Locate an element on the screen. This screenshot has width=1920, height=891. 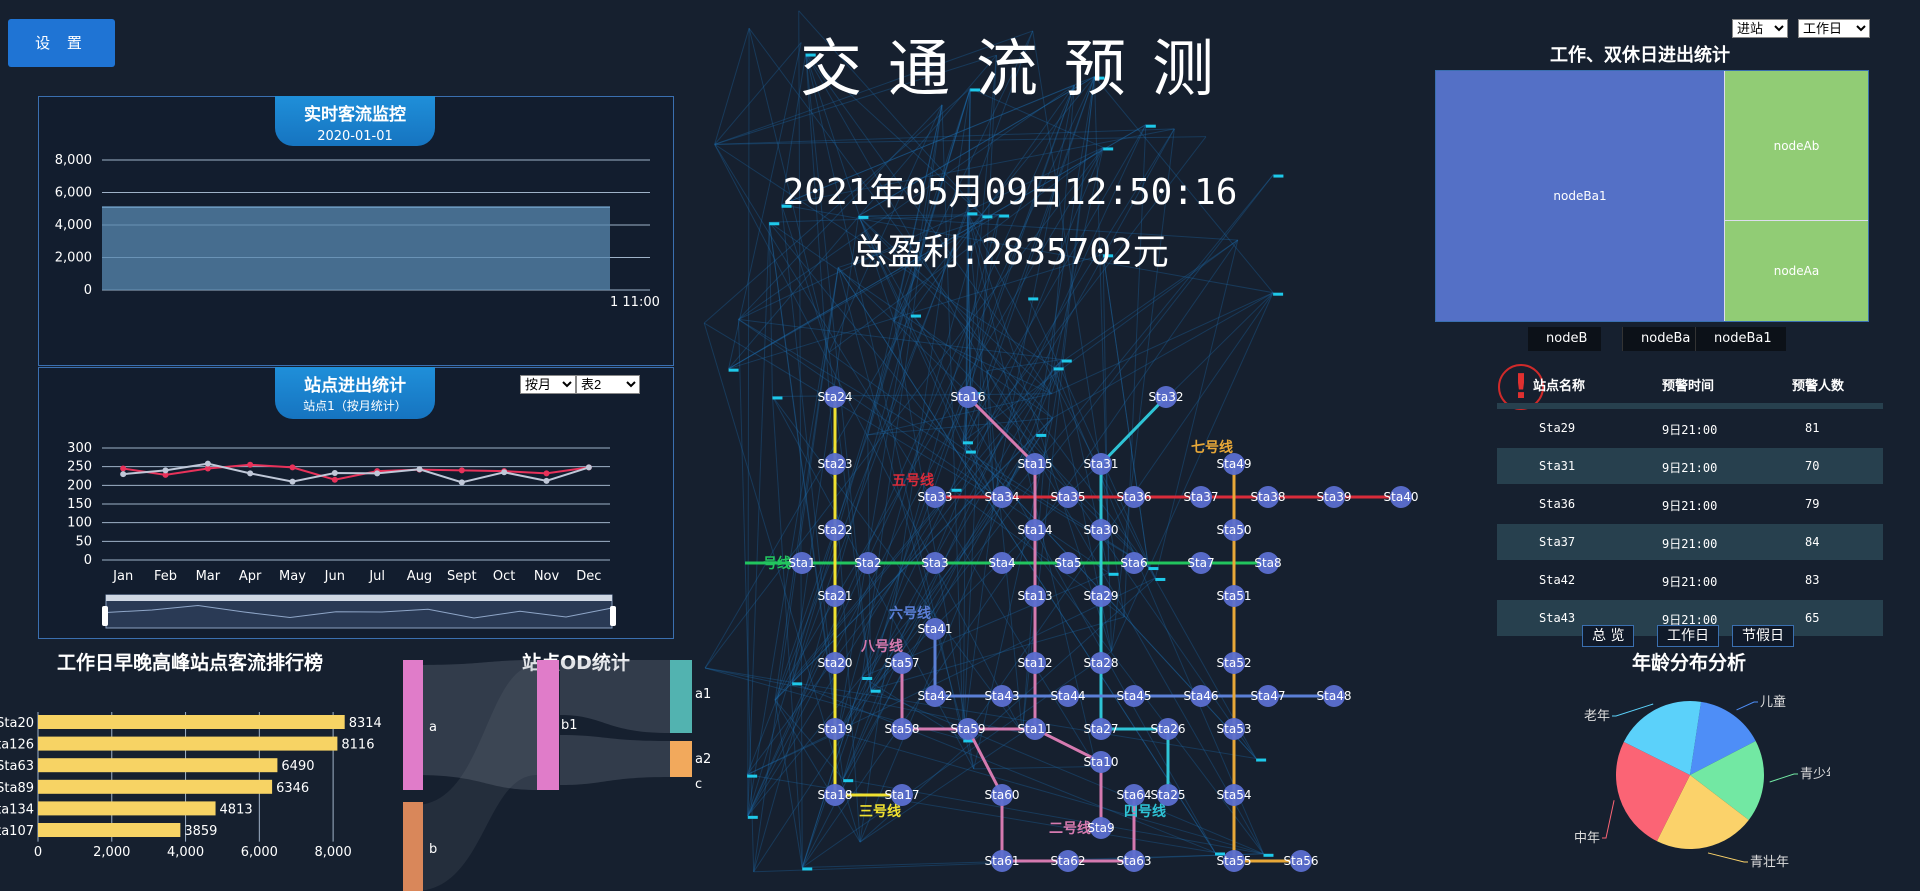
table-select: 表2 is located at coordinates (608, 384).